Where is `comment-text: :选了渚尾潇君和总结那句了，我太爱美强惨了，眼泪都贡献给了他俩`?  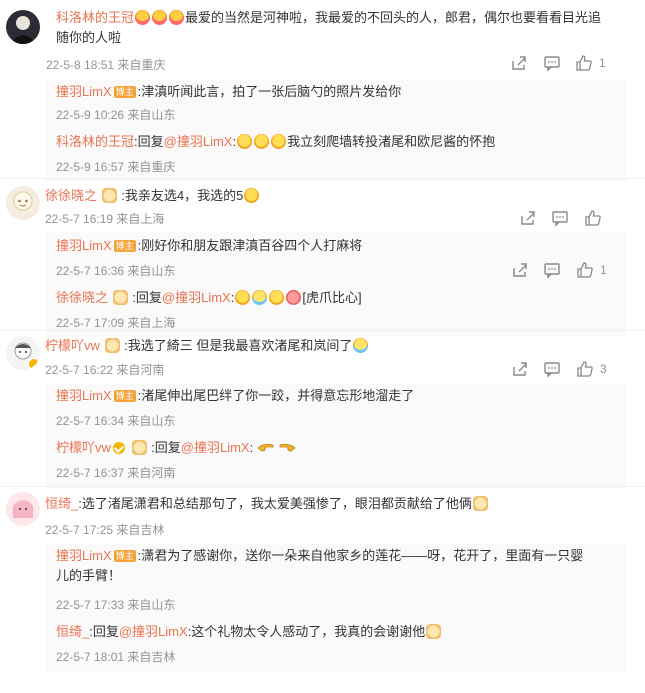 comment-text: :选了渚尾潇君和总结那句了，我太爱美强惨了，眼泪都贡献给了他俩 is located at coordinates (275, 503).